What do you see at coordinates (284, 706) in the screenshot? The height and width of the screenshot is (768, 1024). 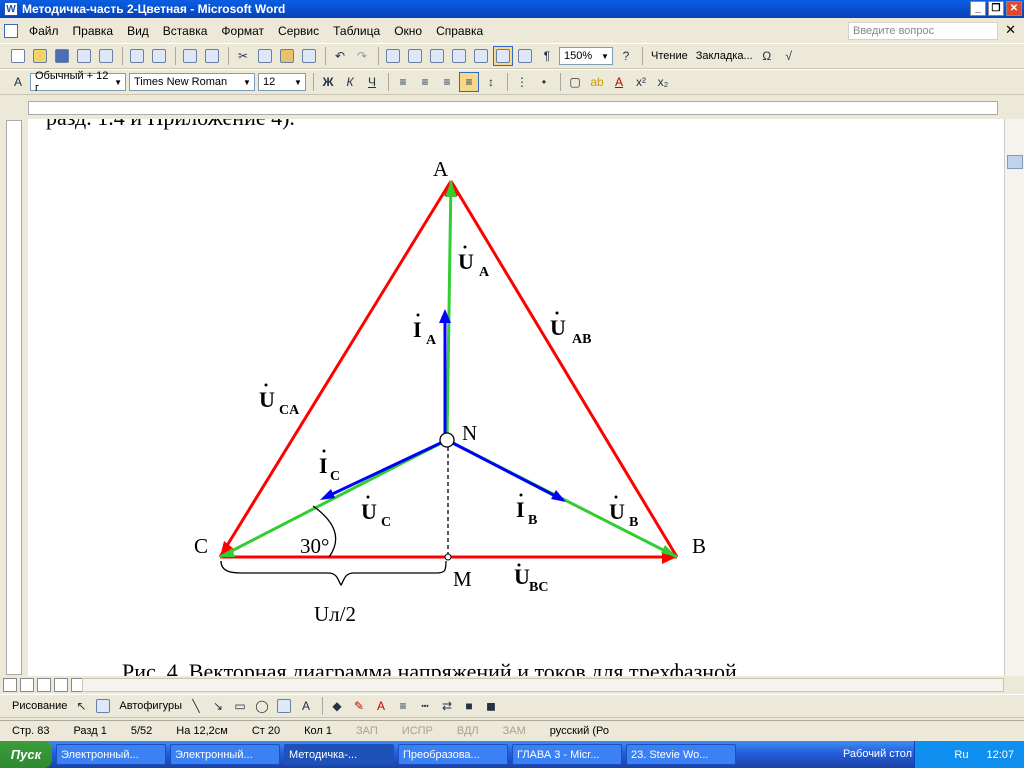 I see `textbox-icon` at bounding box center [284, 706].